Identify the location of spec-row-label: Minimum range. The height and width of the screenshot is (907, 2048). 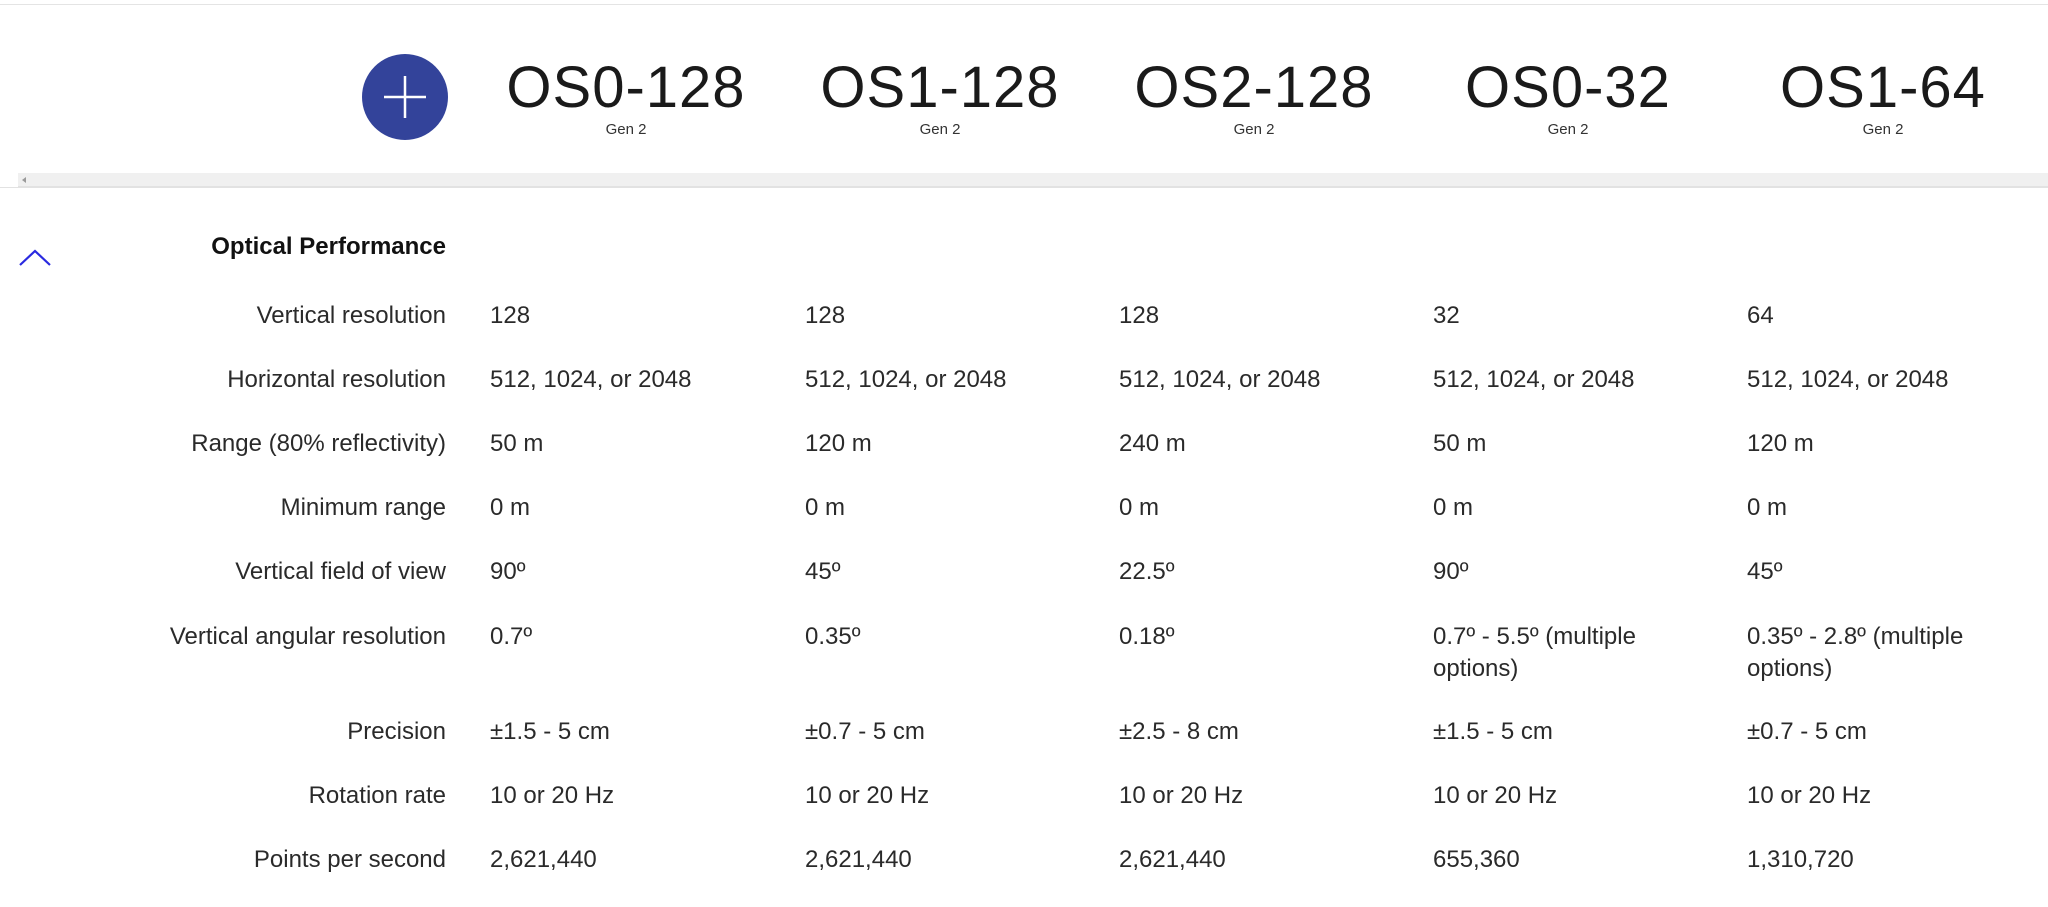
(363, 507).